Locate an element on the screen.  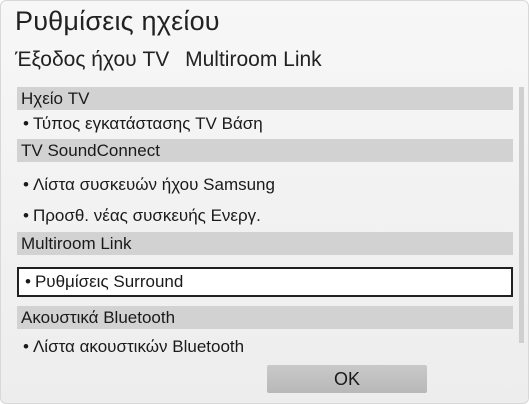
tab-tv-sound-output: Έξοδος ήχου TV is located at coordinates (92, 59).